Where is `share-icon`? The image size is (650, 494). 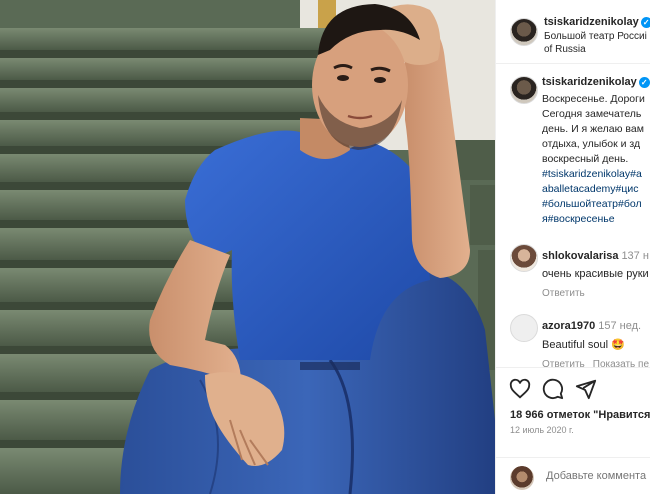 share-icon is located at coordinates (586, 389).